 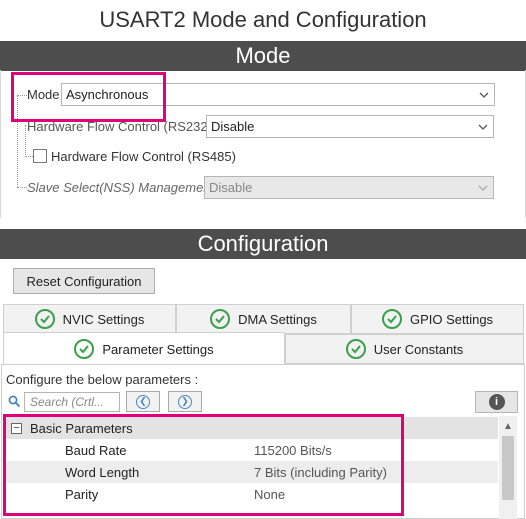 I want to click on vertical-scrollbar: ▲, so click(x=508, y=467).